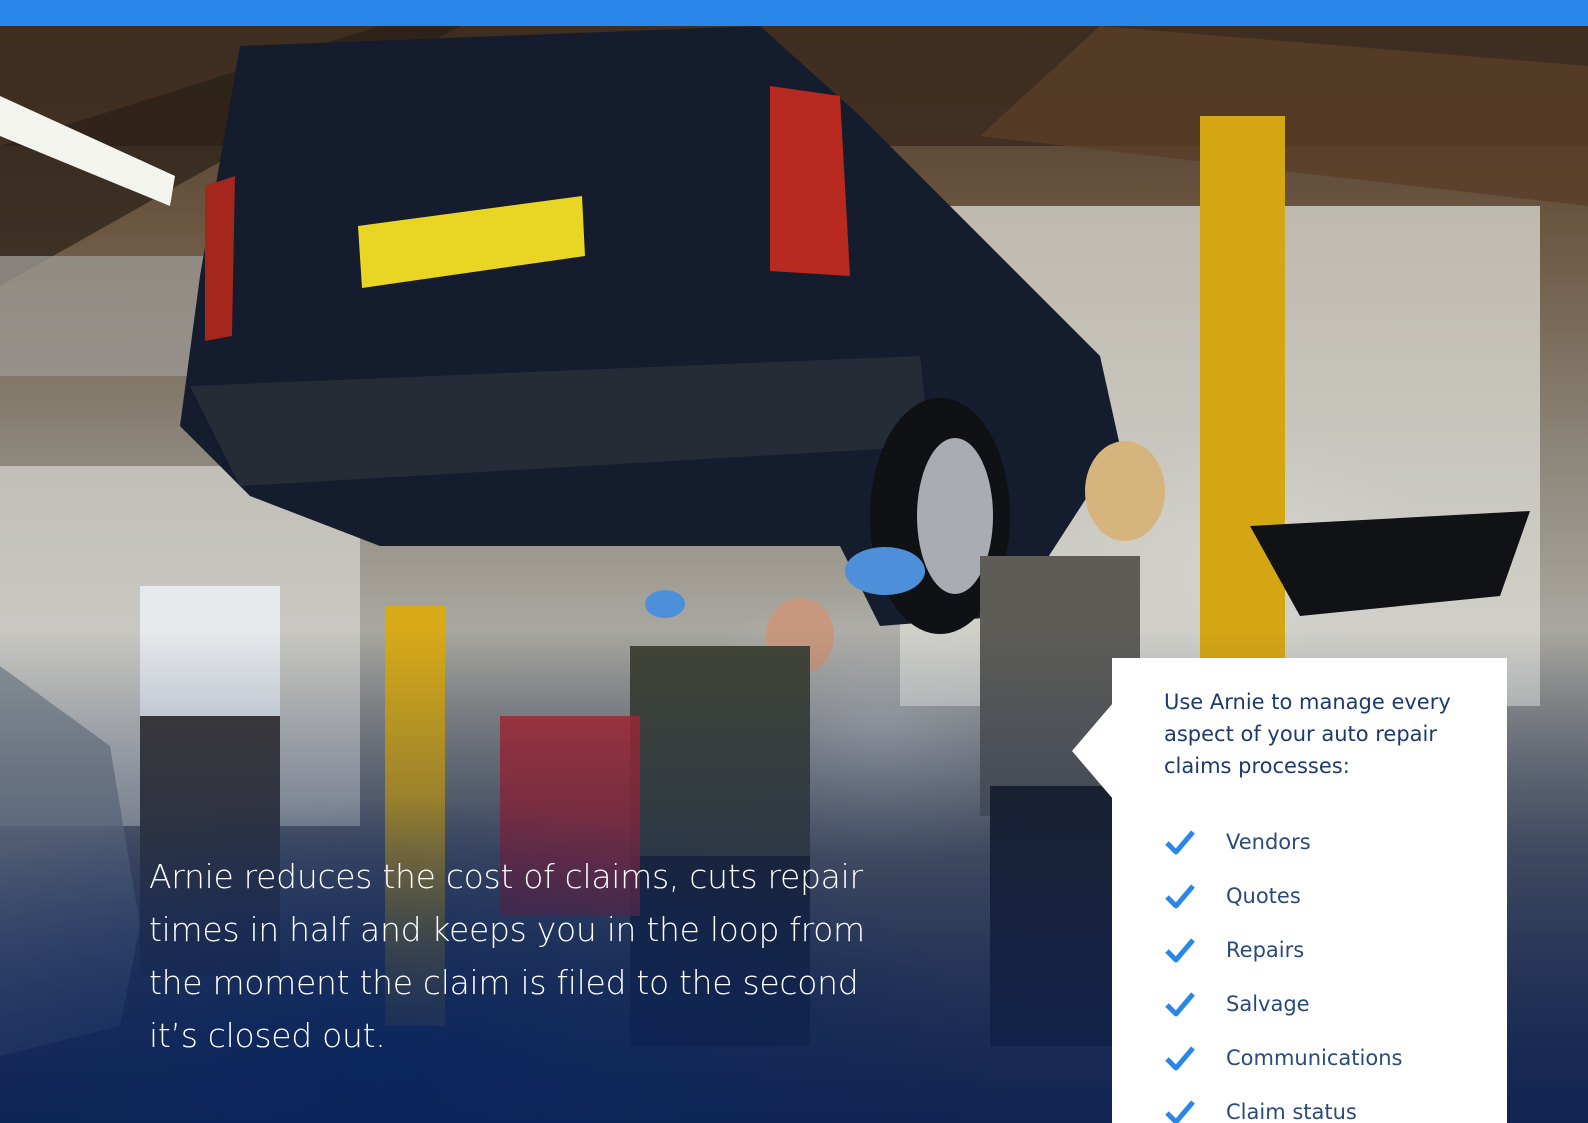 The width and height of the screenshot is (1588, 1123). What do you see at coordinates (1329, 950) in the screenshot?
I see `list-item: Repairs` at bounding box center [1329, 950].